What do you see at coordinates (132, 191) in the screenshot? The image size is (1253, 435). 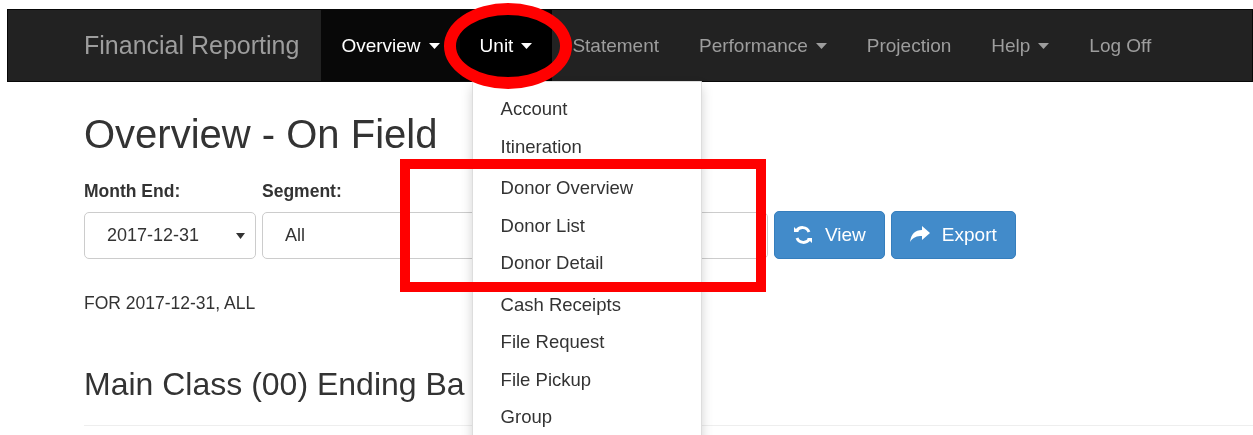 I see `field-label: Month End:` at bounding box center [132, 191].